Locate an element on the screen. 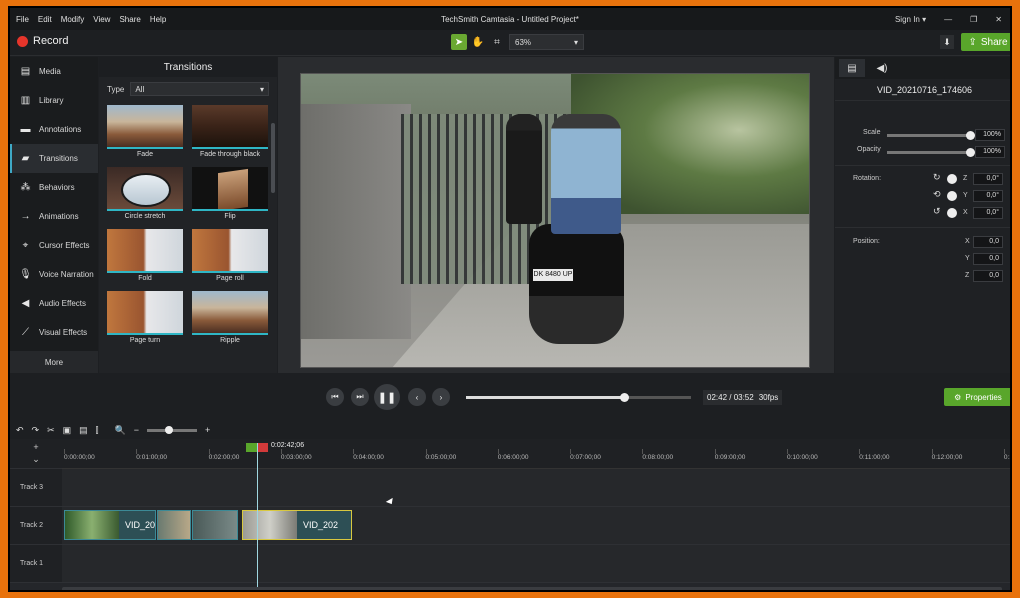 The width and height of the screenshot is (1020, 598). transition-fade-through-black: Fade through black is located at coordinates (230, 133).